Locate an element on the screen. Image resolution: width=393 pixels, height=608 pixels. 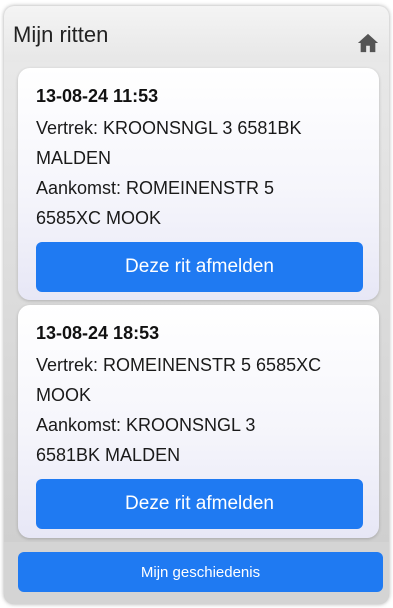
ride-departure: Vertrek: KROONSNGL 3 6581BK MALDEN is located at coordinates (206, 143).